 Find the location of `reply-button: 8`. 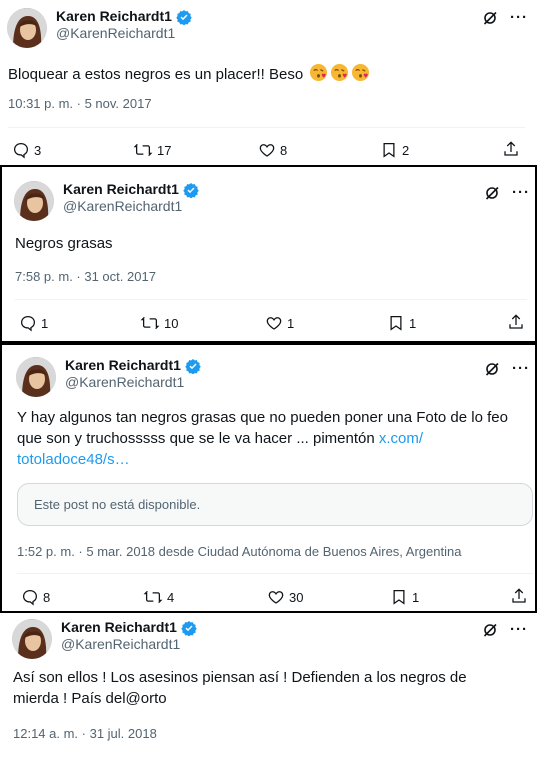

reply-button: 8 is located at coordinates (35, 597).